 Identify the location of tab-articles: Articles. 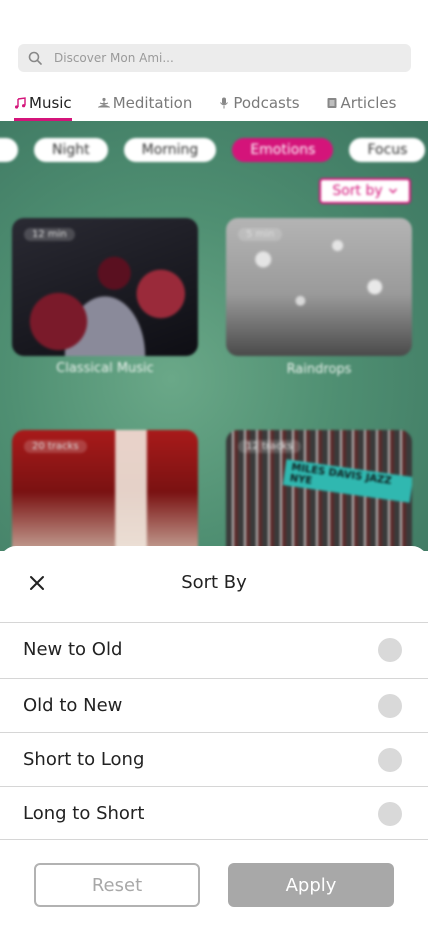
(361, 103).